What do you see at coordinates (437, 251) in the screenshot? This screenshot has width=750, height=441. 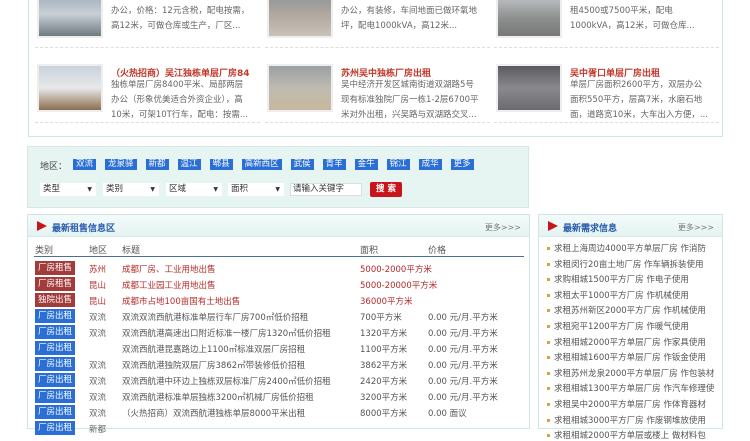 I see `col-price: 价格` at bounding box center [437, 251].